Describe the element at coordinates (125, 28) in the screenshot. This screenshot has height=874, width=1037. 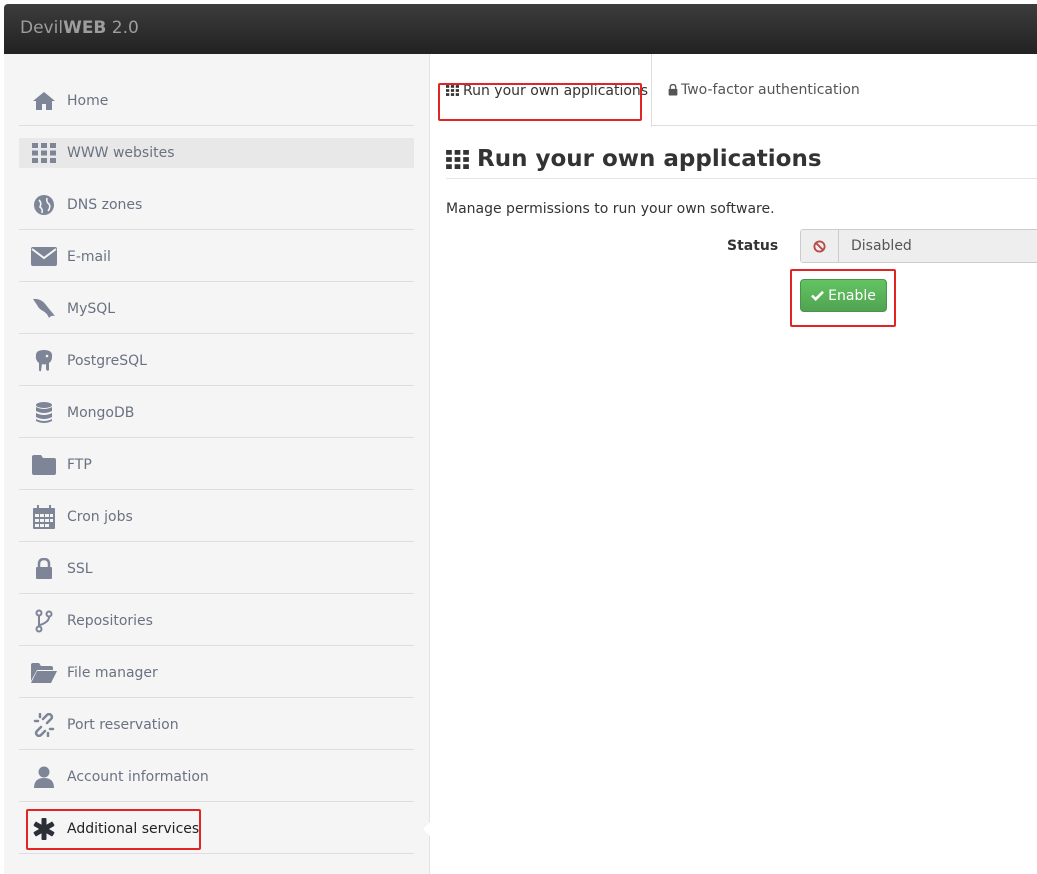
I see `brand-version: 2.0` at that location.